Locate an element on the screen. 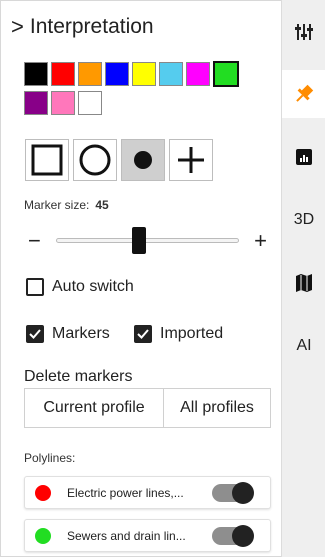 The height and width of the screenshot is (557, 325). rail-settings-button is located at coordinates (303, 32).